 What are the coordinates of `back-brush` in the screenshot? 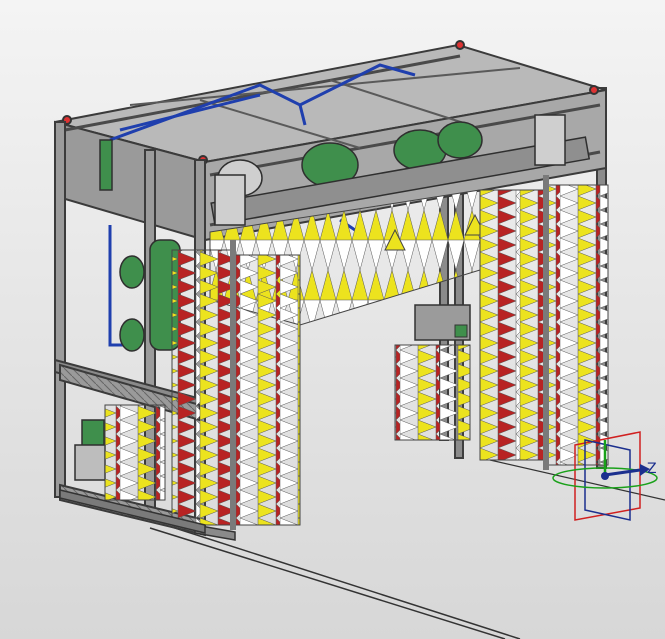 It's located at (432, 372).